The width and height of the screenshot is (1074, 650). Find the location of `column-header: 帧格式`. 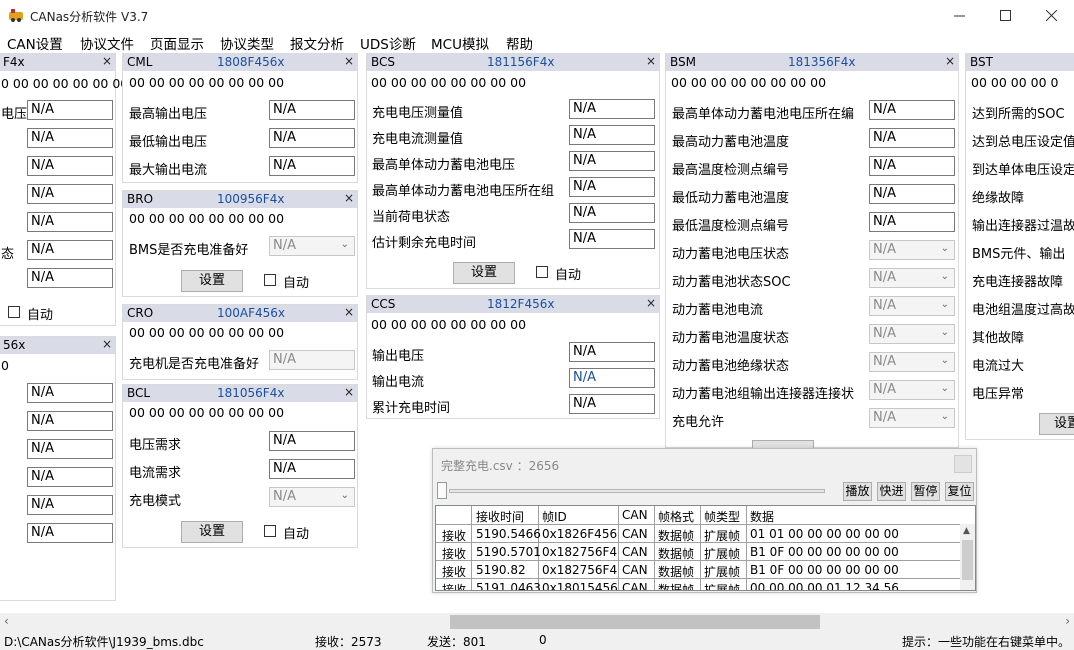

column-header: 帧格式 is located at coordinates (676, 516).